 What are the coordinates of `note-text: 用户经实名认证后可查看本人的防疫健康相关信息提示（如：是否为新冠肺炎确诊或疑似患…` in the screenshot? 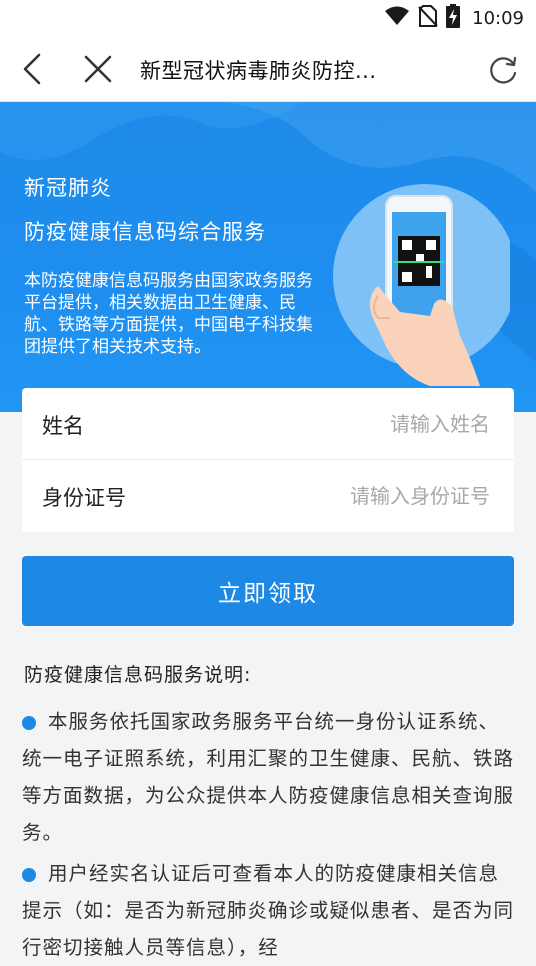 It's located at (268, 910).